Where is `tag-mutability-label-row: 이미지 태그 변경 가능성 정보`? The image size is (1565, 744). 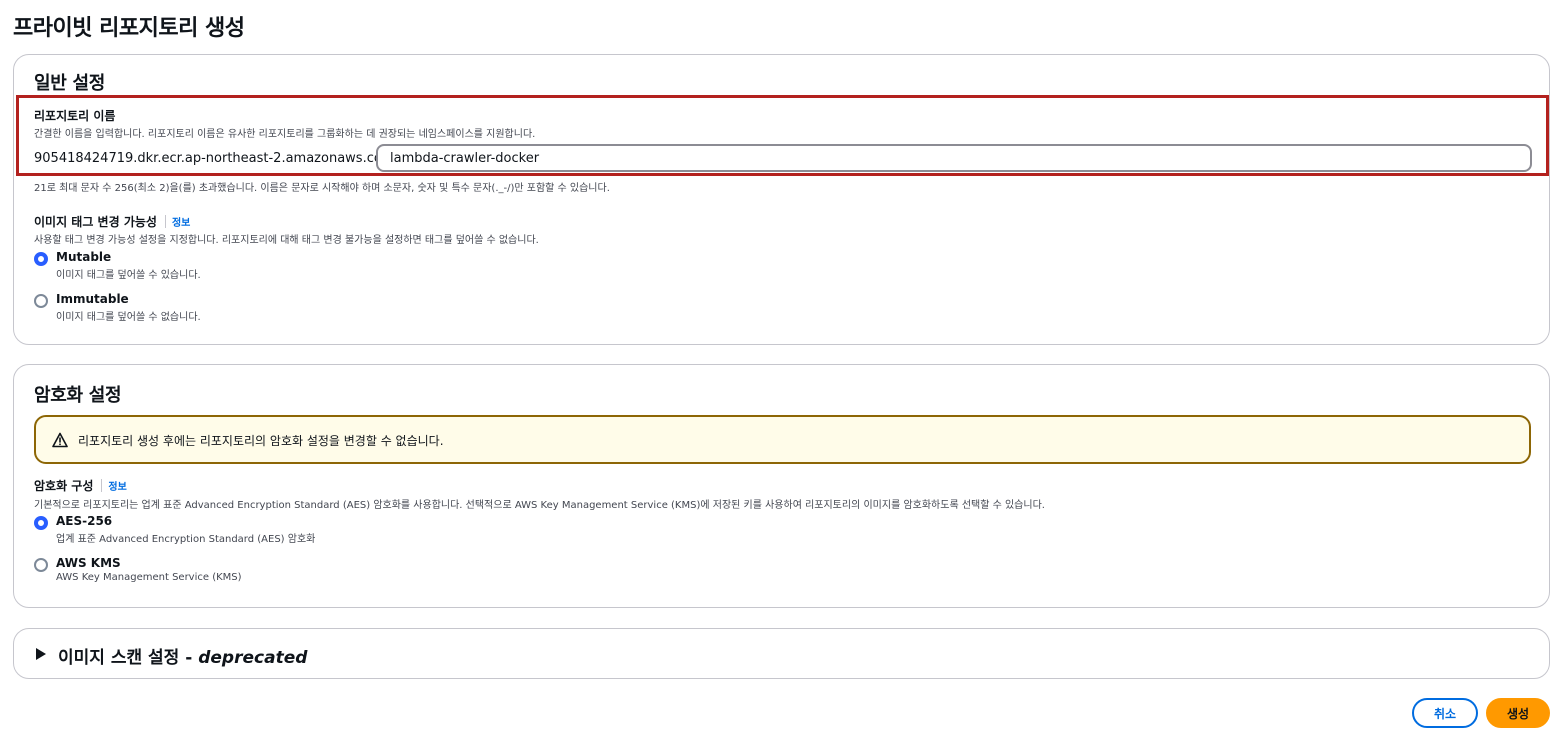
tag-mutability-label-row: 이미지 태그 변경 가능성 정보 is located at coordinates (112, 221).